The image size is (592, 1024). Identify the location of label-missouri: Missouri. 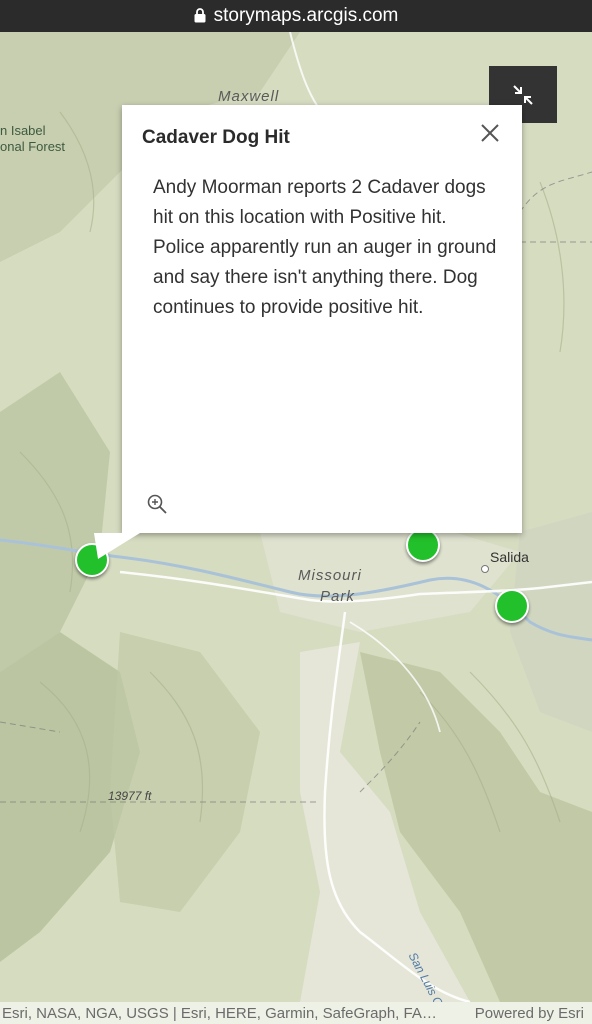
(330, 575).